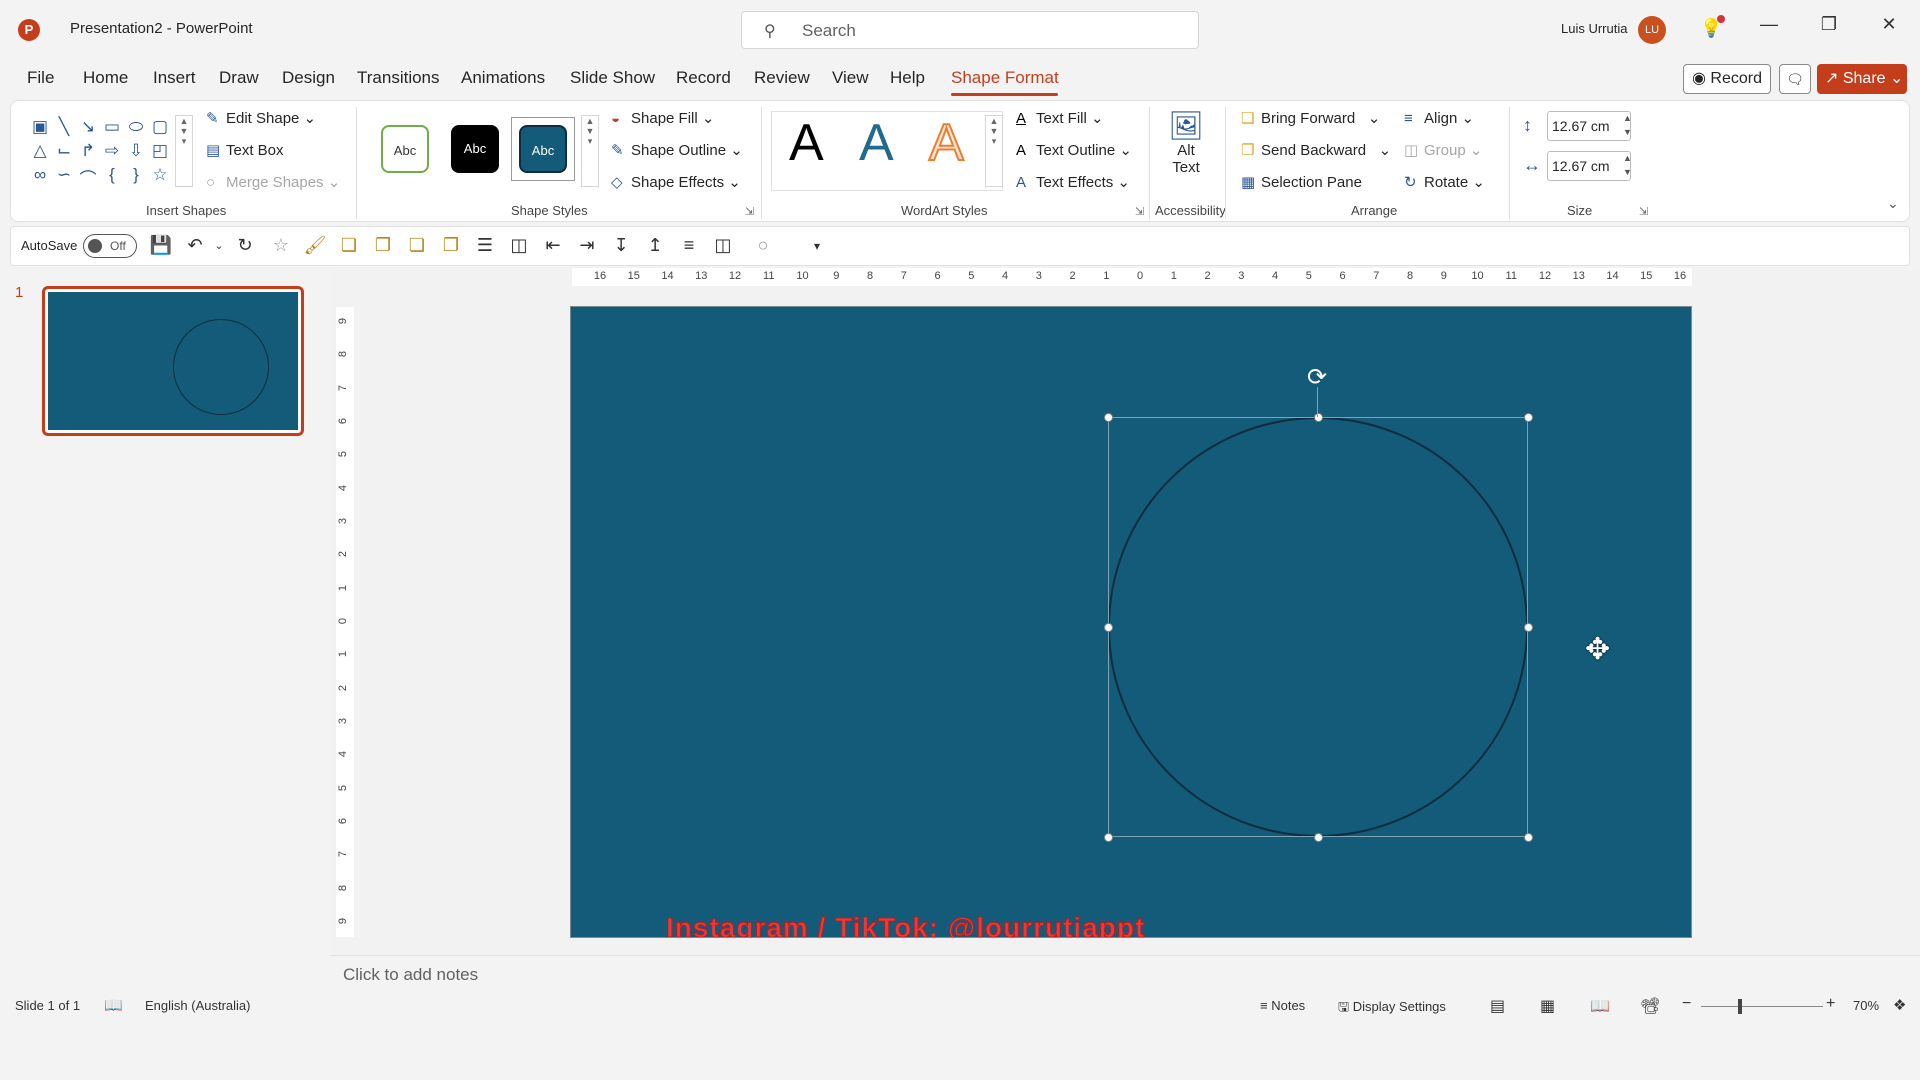 This screenshot has height=1080, width=1920. What do you see at coordinates (160, 175) in the screenshot?
I see `star-shape-icon: ☆` at bounding box center [160, 175].